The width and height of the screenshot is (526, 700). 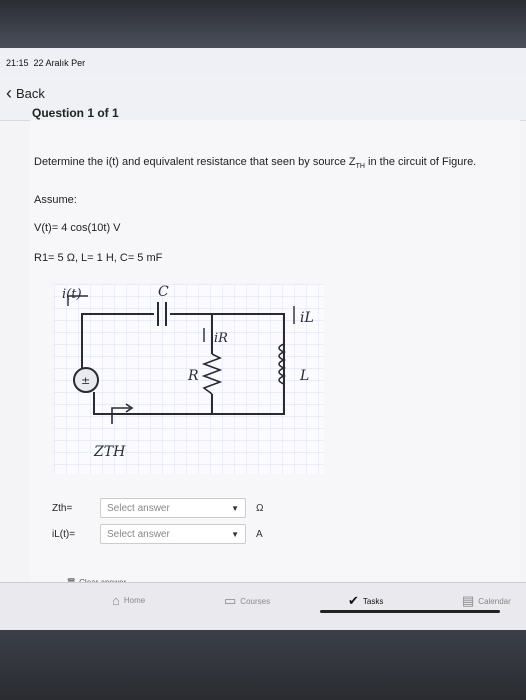 I want to click on device-bezel-top, so click(x=263, y=24).